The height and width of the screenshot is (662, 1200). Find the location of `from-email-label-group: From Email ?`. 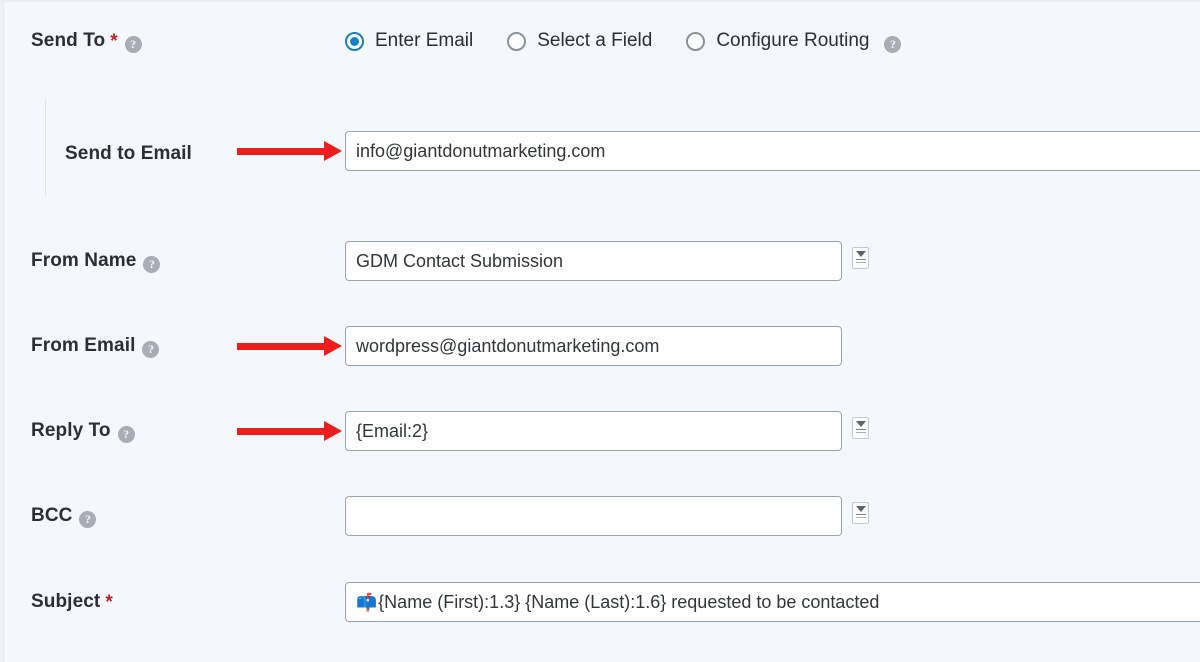

from-email-label-group: From Email ? is located at coordinates (95, 346).